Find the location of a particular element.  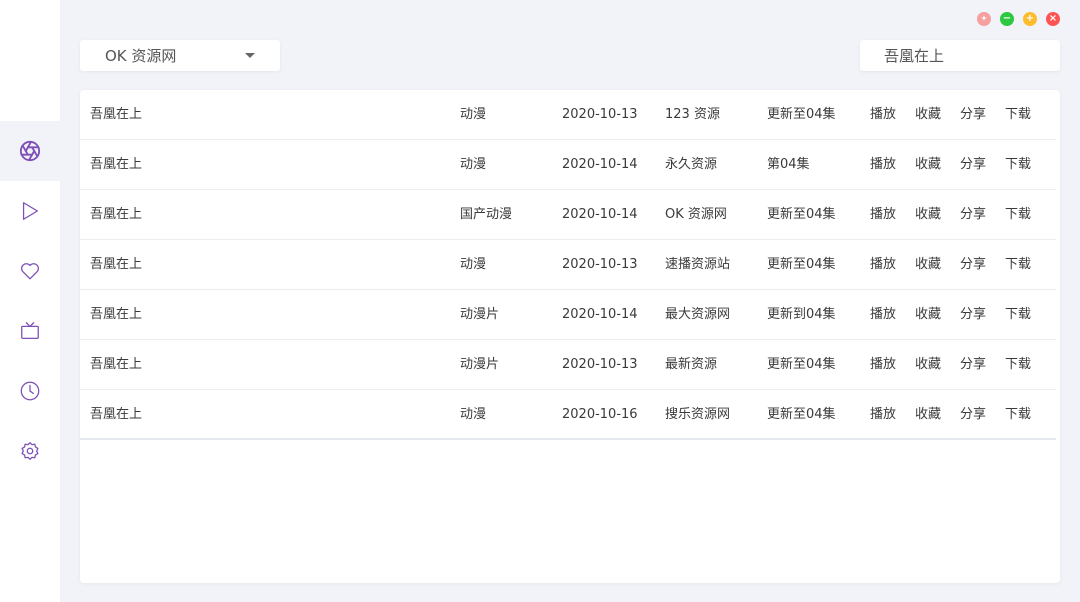

sidebar-item-discover is located at coordinates (30, 151).